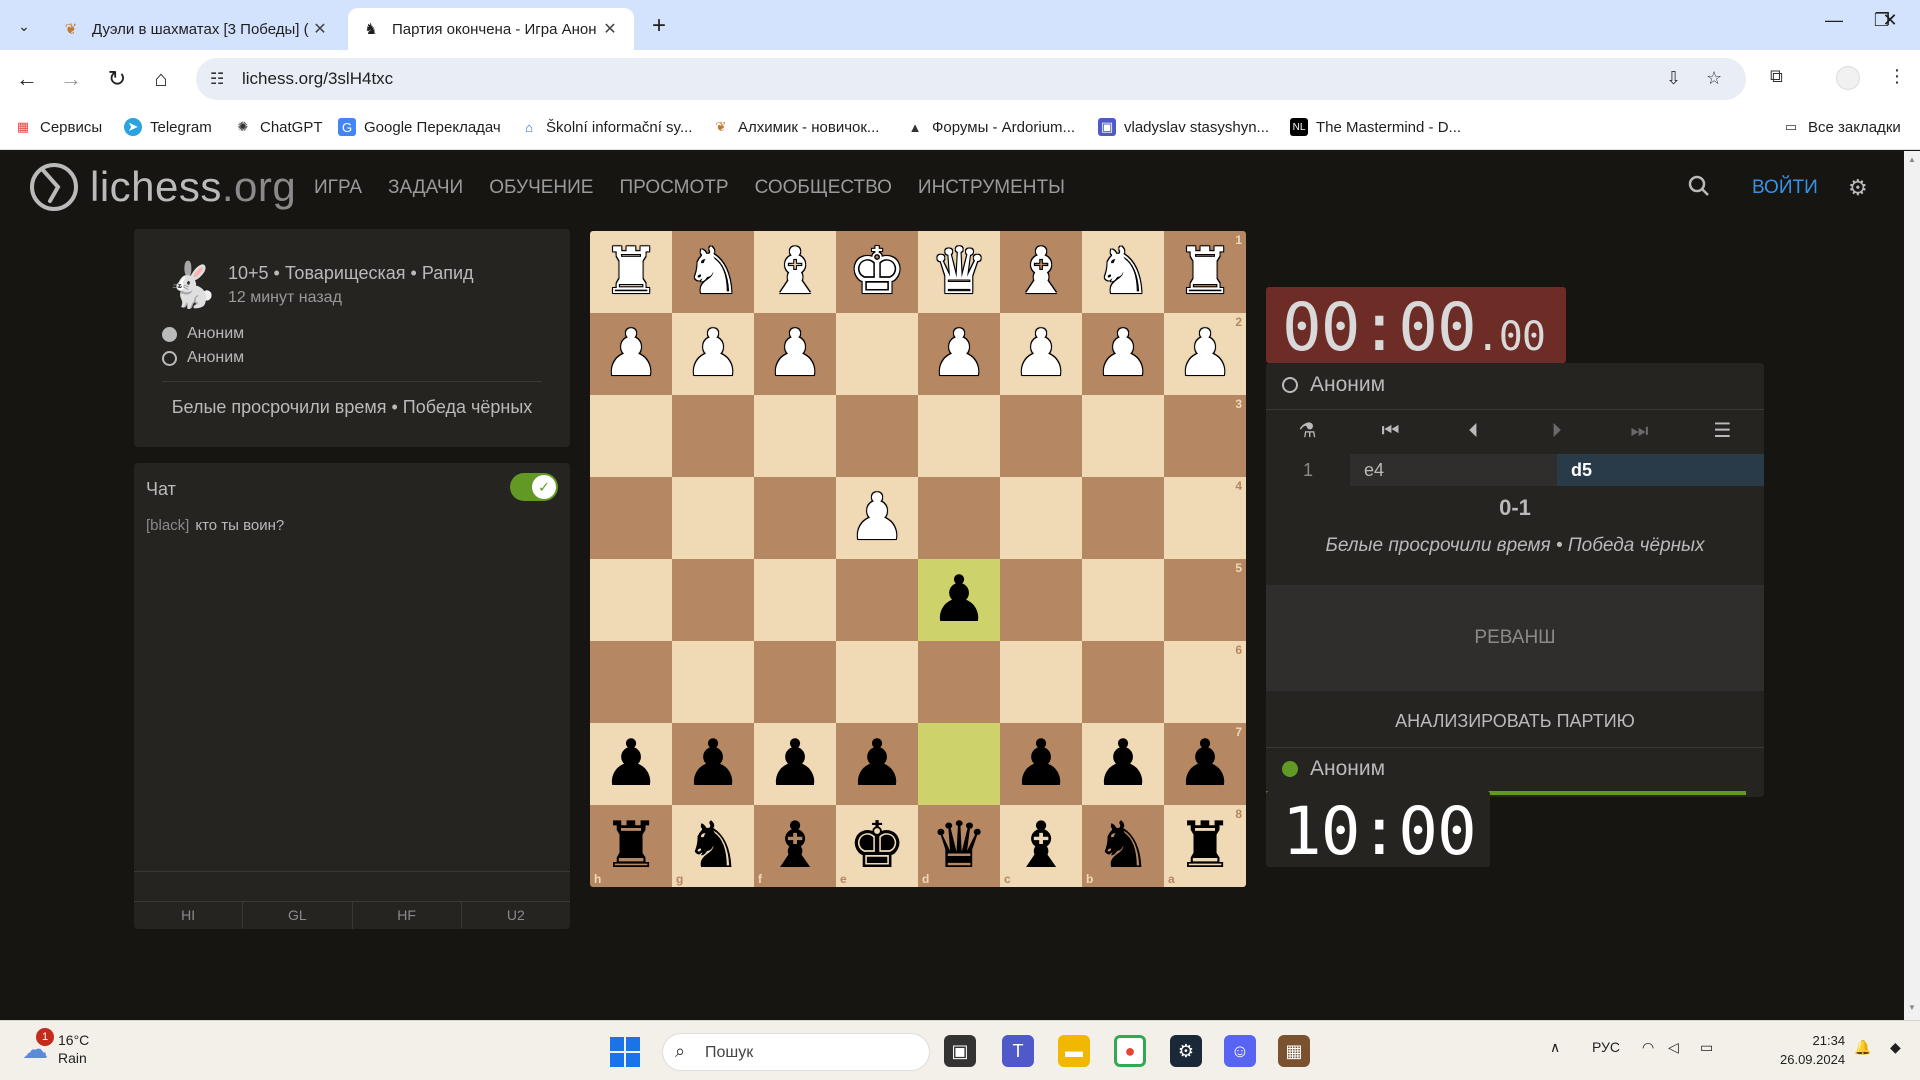  What do you see at coordinates (1660, 470) in the screenshot?
I see `move-black: d5` at bounding box center [1660, 470].